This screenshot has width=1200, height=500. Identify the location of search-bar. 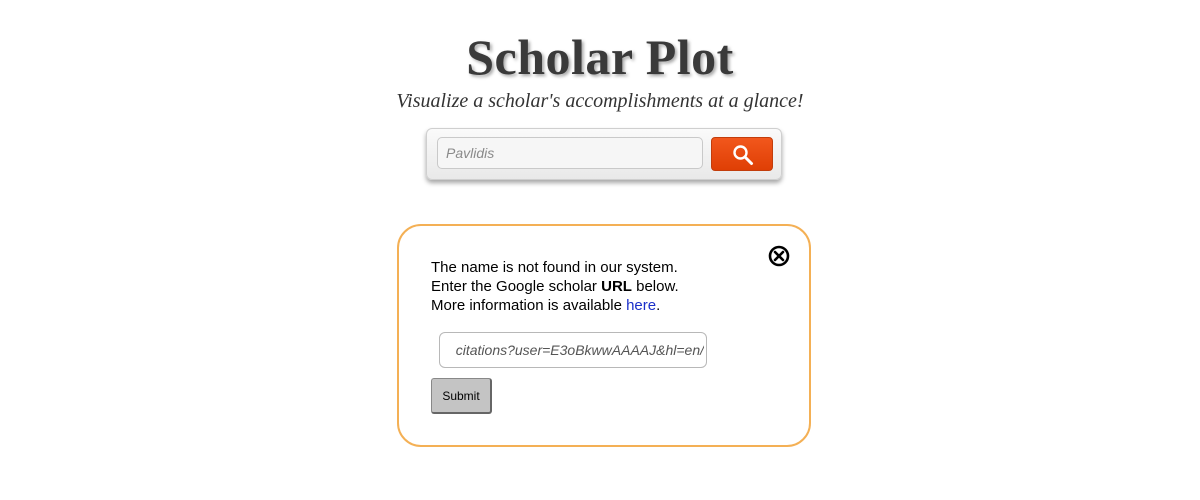
(604, 154).